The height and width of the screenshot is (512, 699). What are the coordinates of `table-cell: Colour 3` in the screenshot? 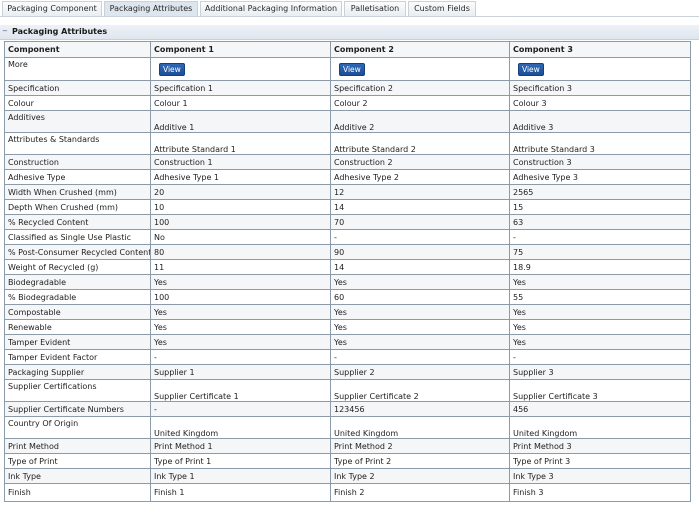 It's located at (600, 103).